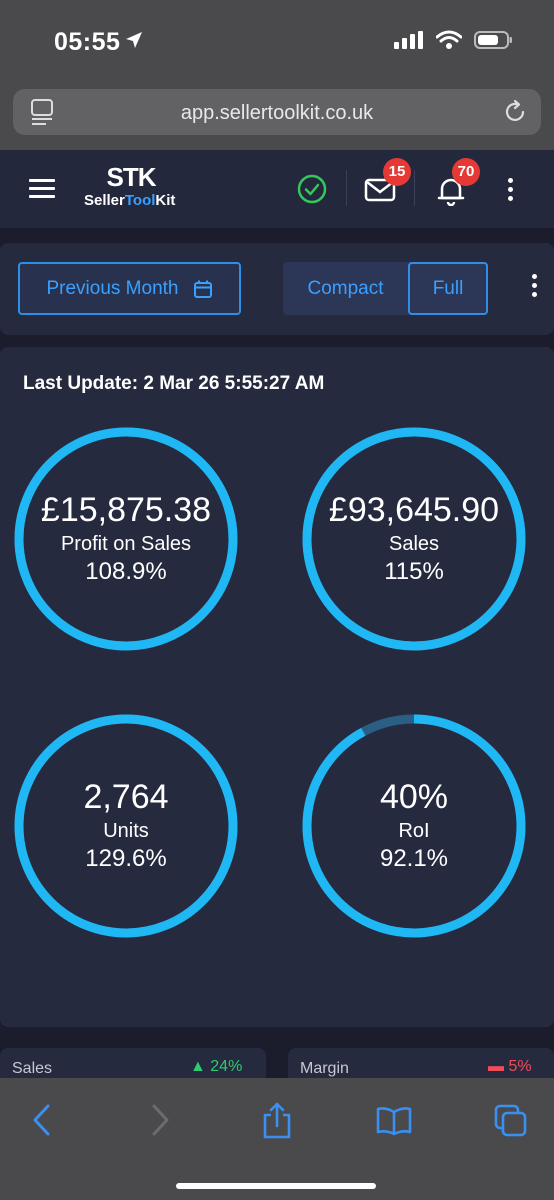  What do you see at coordinates (414, 510) in the screenshot?
I see `sales-value: £93,645.90` at bounding box center [414, 510].